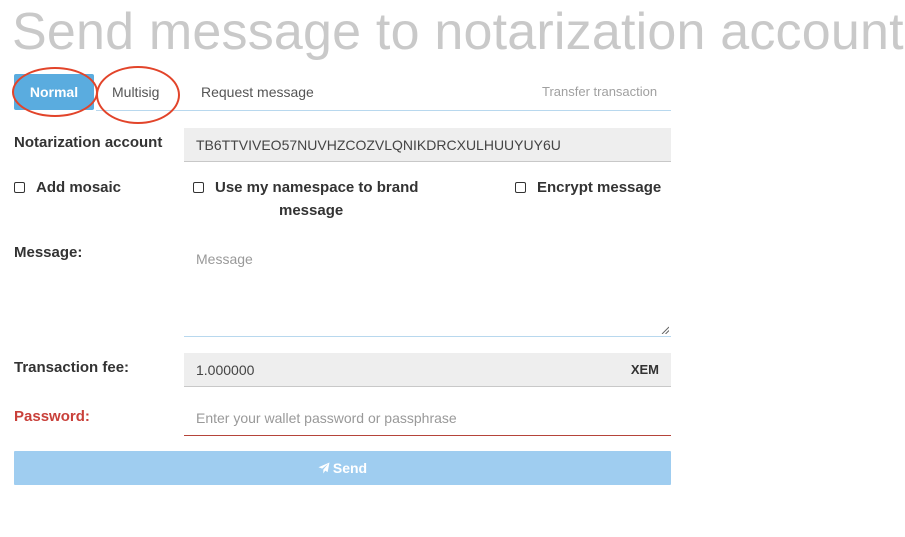  What do you see at coordinates (88, 142) in the screenshot?
I see `account-label: Notarization account` at bounding box center [88, 142].